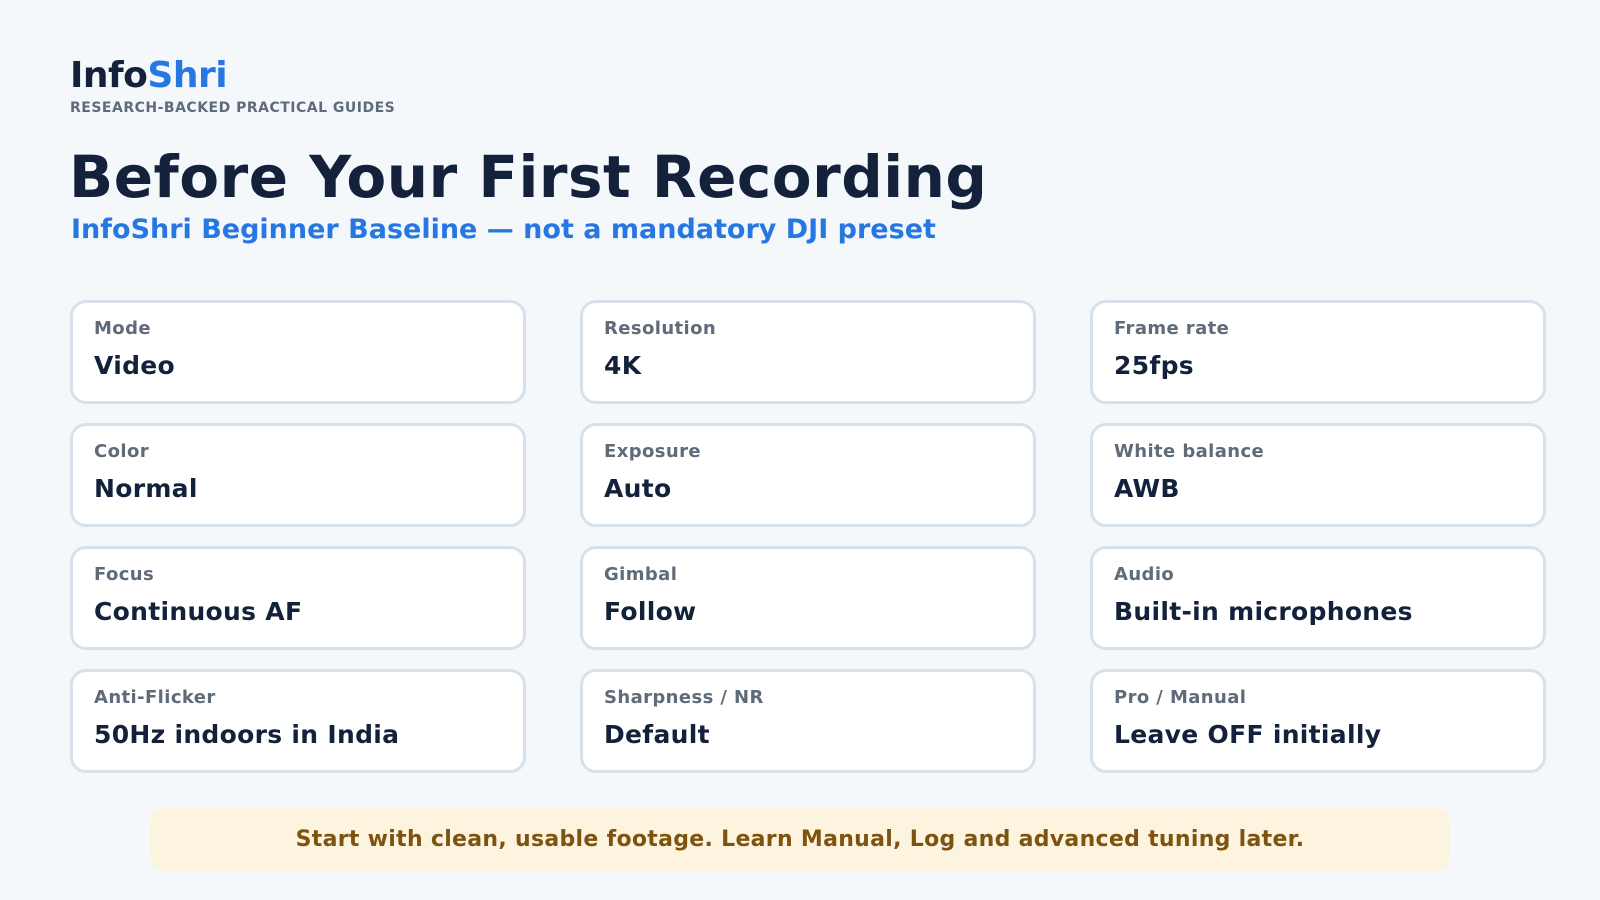  I want to click on brand-name-shri: Shri, so click(187, 75).